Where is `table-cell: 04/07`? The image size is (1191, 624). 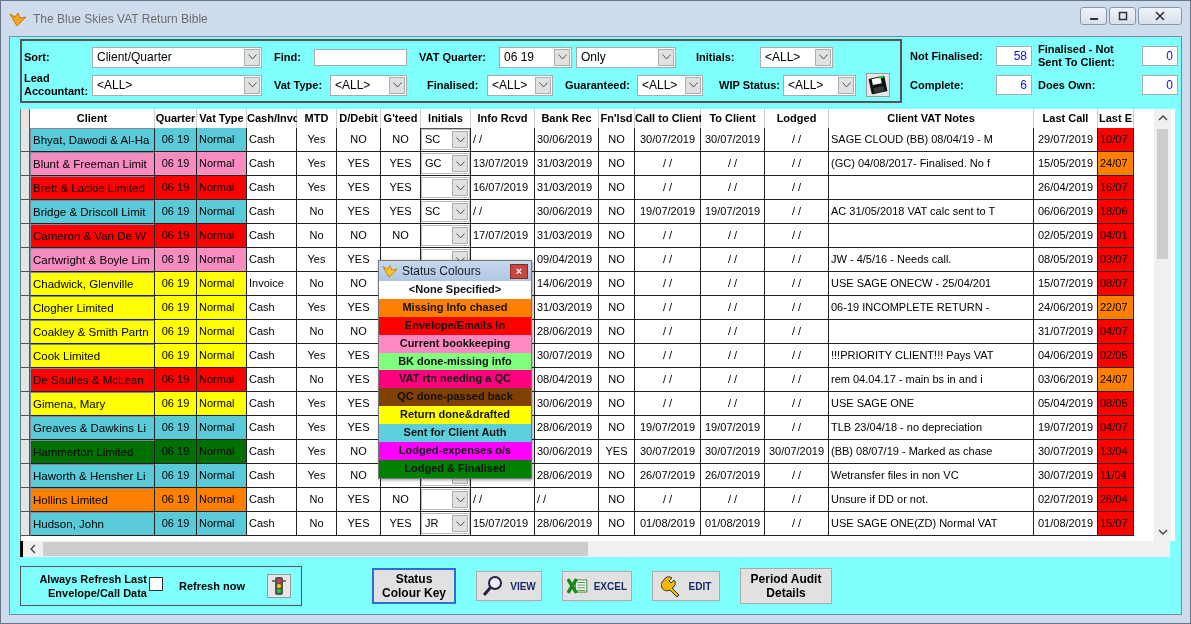 table-cell: 04/07 is located at coordinates (1116, 428).